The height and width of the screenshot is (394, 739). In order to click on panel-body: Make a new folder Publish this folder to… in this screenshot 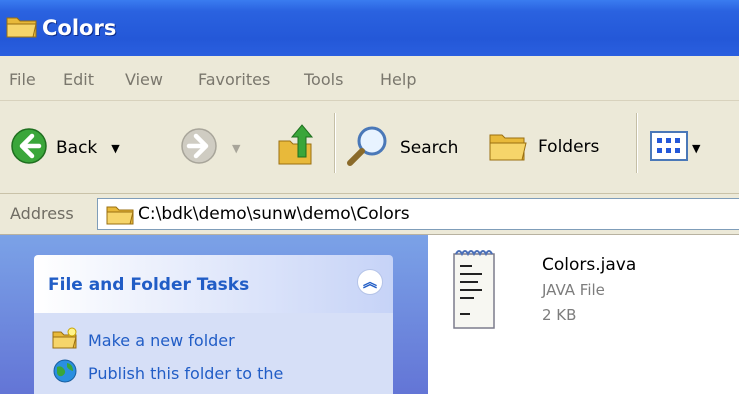, I will do `click(213, 353)`.